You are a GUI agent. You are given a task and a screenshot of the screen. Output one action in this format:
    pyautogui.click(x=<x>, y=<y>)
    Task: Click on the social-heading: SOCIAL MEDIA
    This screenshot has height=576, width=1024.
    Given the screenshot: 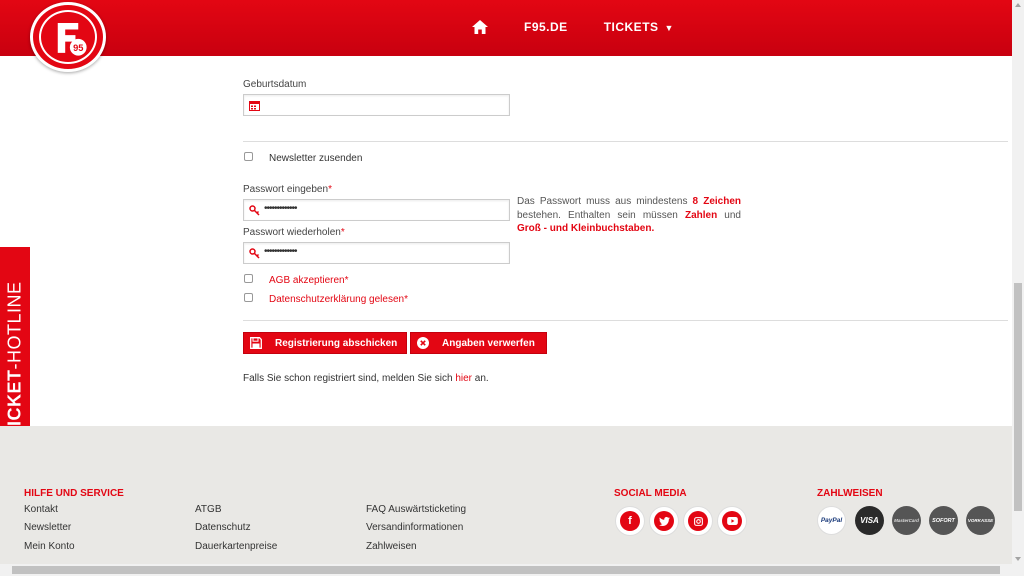 What is the action you would take?
    pyautogui.click(x=650, y=493)
    